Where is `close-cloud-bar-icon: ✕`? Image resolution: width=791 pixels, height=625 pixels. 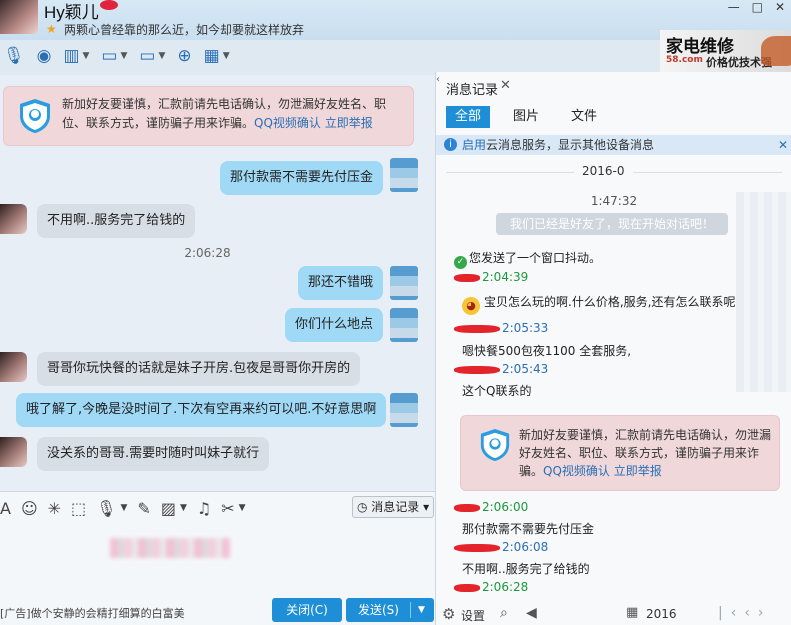
close-cloud-bar-icon: ✕ is located at coordinates (783, 145).